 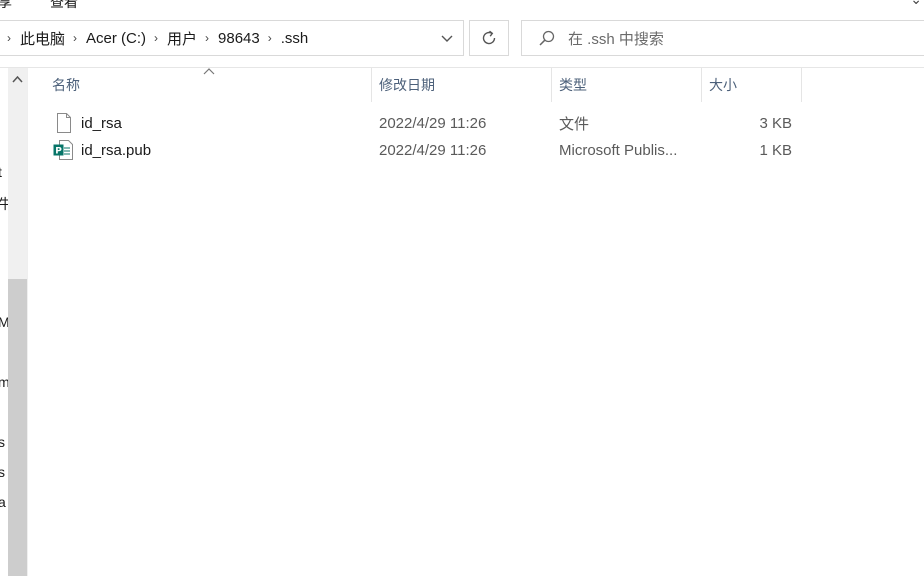 I want to click on breadcrumb-ssh: .ssh, so click(x=295, y=38).